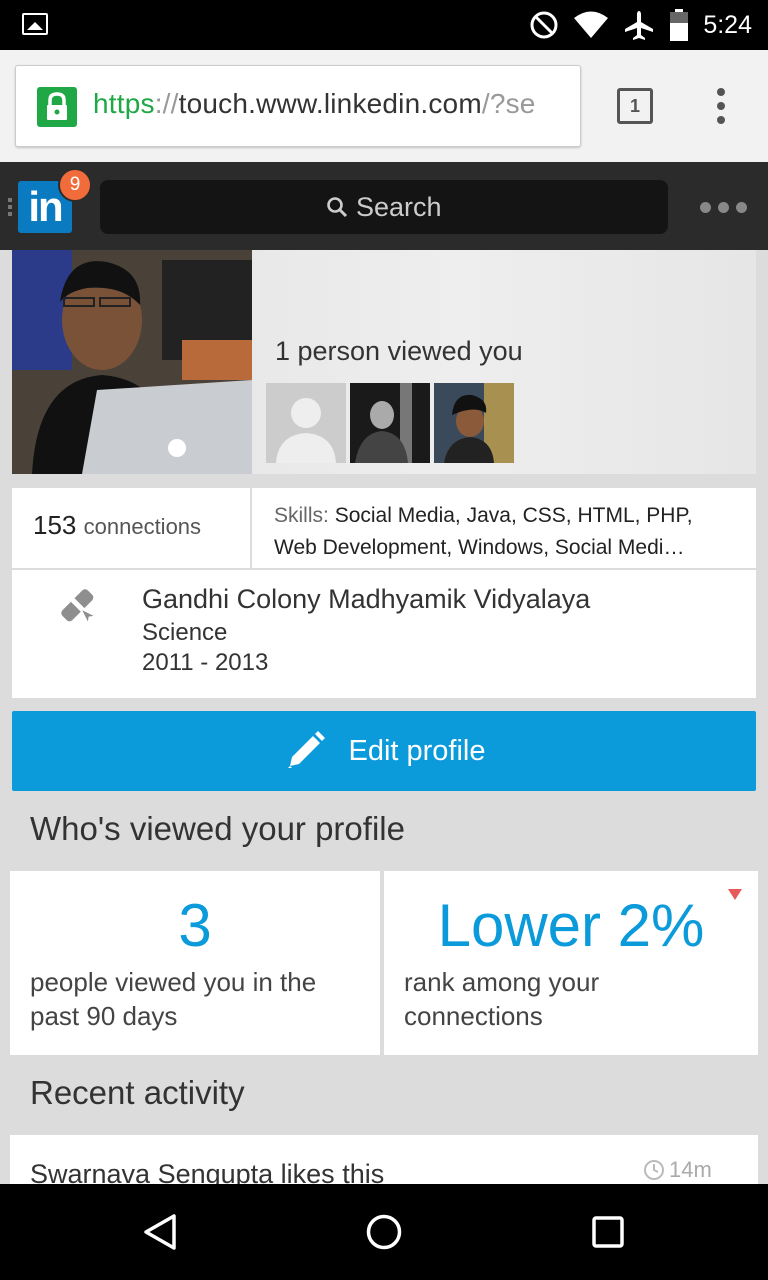 This screenshot has height=1280, width=768. I want to click on browser-menu-icon, so click(721, 108).